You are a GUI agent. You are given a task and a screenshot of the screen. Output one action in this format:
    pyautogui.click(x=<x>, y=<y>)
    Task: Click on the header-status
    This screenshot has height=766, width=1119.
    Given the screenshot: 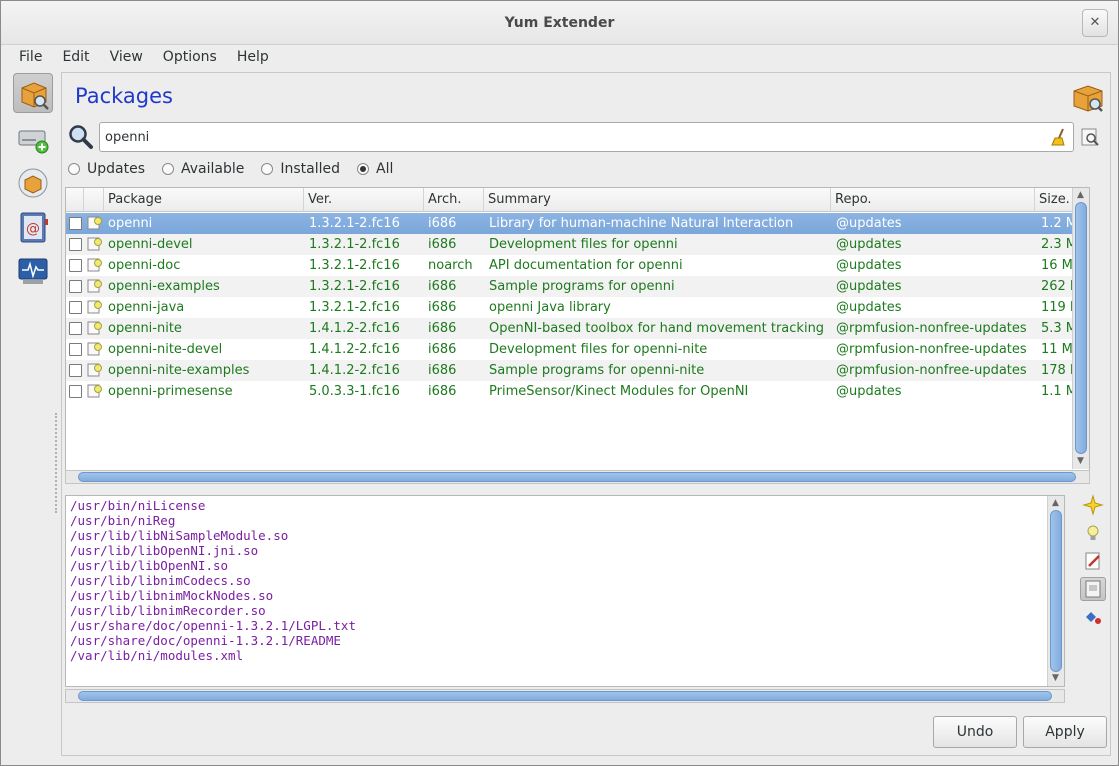 What is the action you would take?
    pyautogui.click(x=94, y=200)
    